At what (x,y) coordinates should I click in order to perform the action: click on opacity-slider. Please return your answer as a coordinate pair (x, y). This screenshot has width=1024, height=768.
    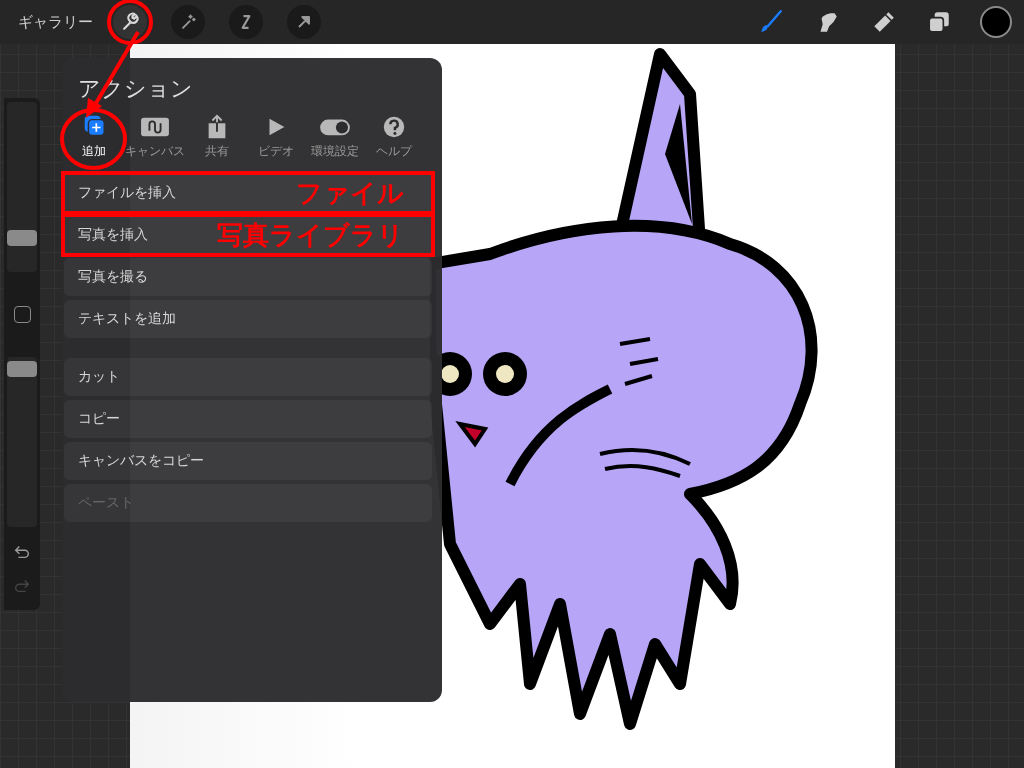
    Looking at the image, I should click on (22, 442).